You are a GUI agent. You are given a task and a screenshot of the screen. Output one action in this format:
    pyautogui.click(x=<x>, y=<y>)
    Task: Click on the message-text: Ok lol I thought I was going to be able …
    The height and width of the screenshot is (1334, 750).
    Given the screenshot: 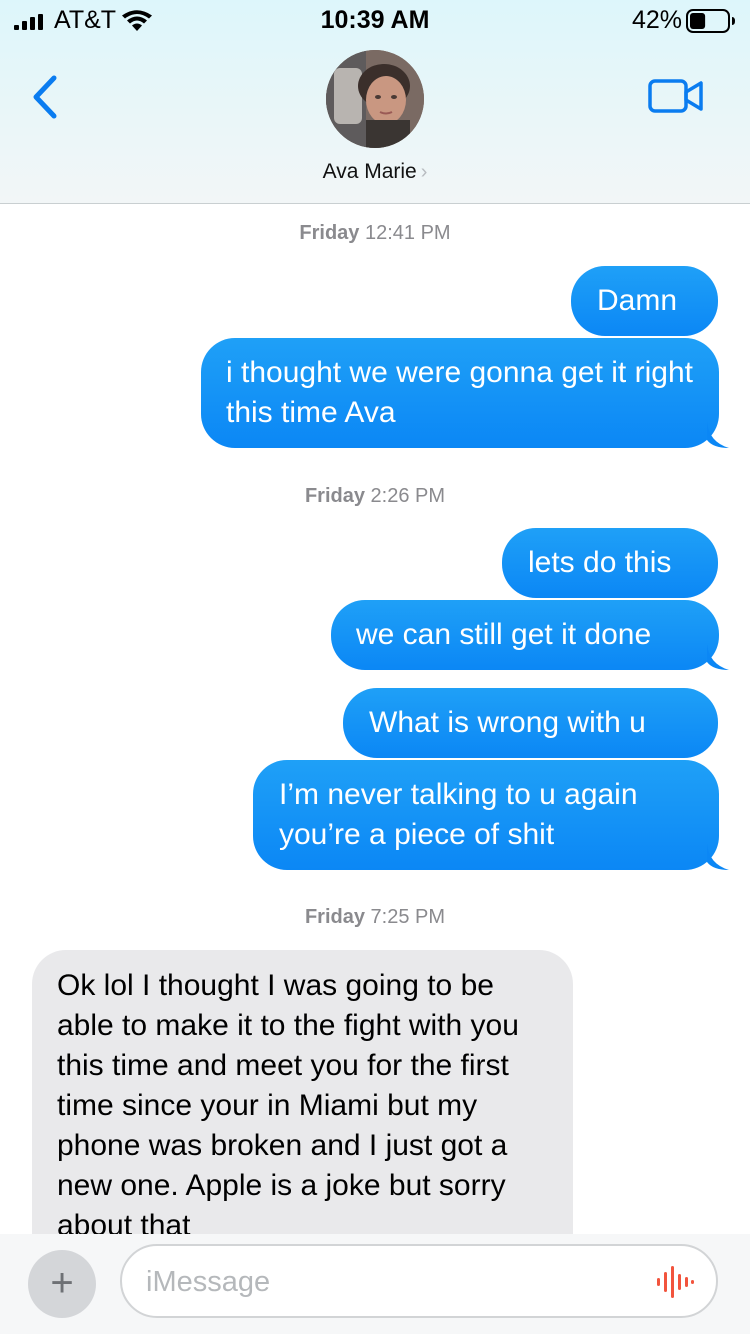 What is the action you would take?
    pyautogui.click(x=288, y=1105)
    